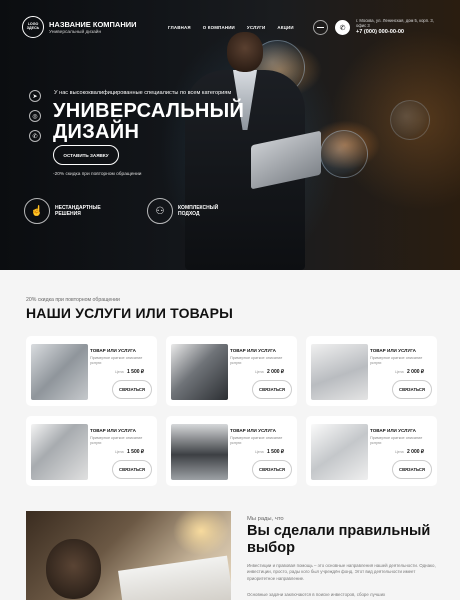  Describe the element at coordinates (198, 211) in the screenshot. I see `feature-label: КОМПЛЕКСНЫЙ ПОДХОД` at that location.